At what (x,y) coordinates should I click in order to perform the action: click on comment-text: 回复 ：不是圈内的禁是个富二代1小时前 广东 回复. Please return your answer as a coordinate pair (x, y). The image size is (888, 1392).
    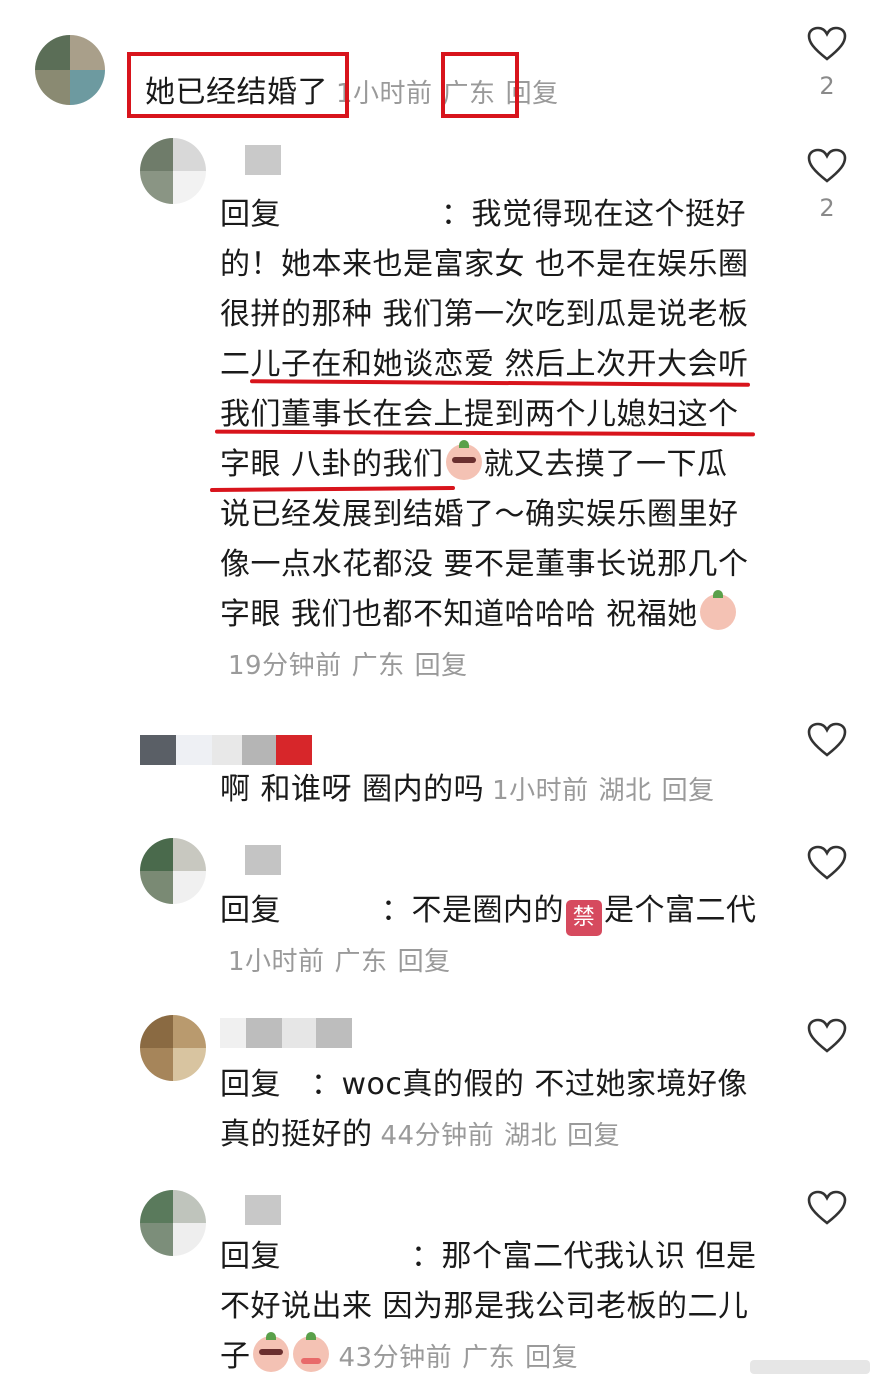
    Looking at the image, I should click on (488, 935).